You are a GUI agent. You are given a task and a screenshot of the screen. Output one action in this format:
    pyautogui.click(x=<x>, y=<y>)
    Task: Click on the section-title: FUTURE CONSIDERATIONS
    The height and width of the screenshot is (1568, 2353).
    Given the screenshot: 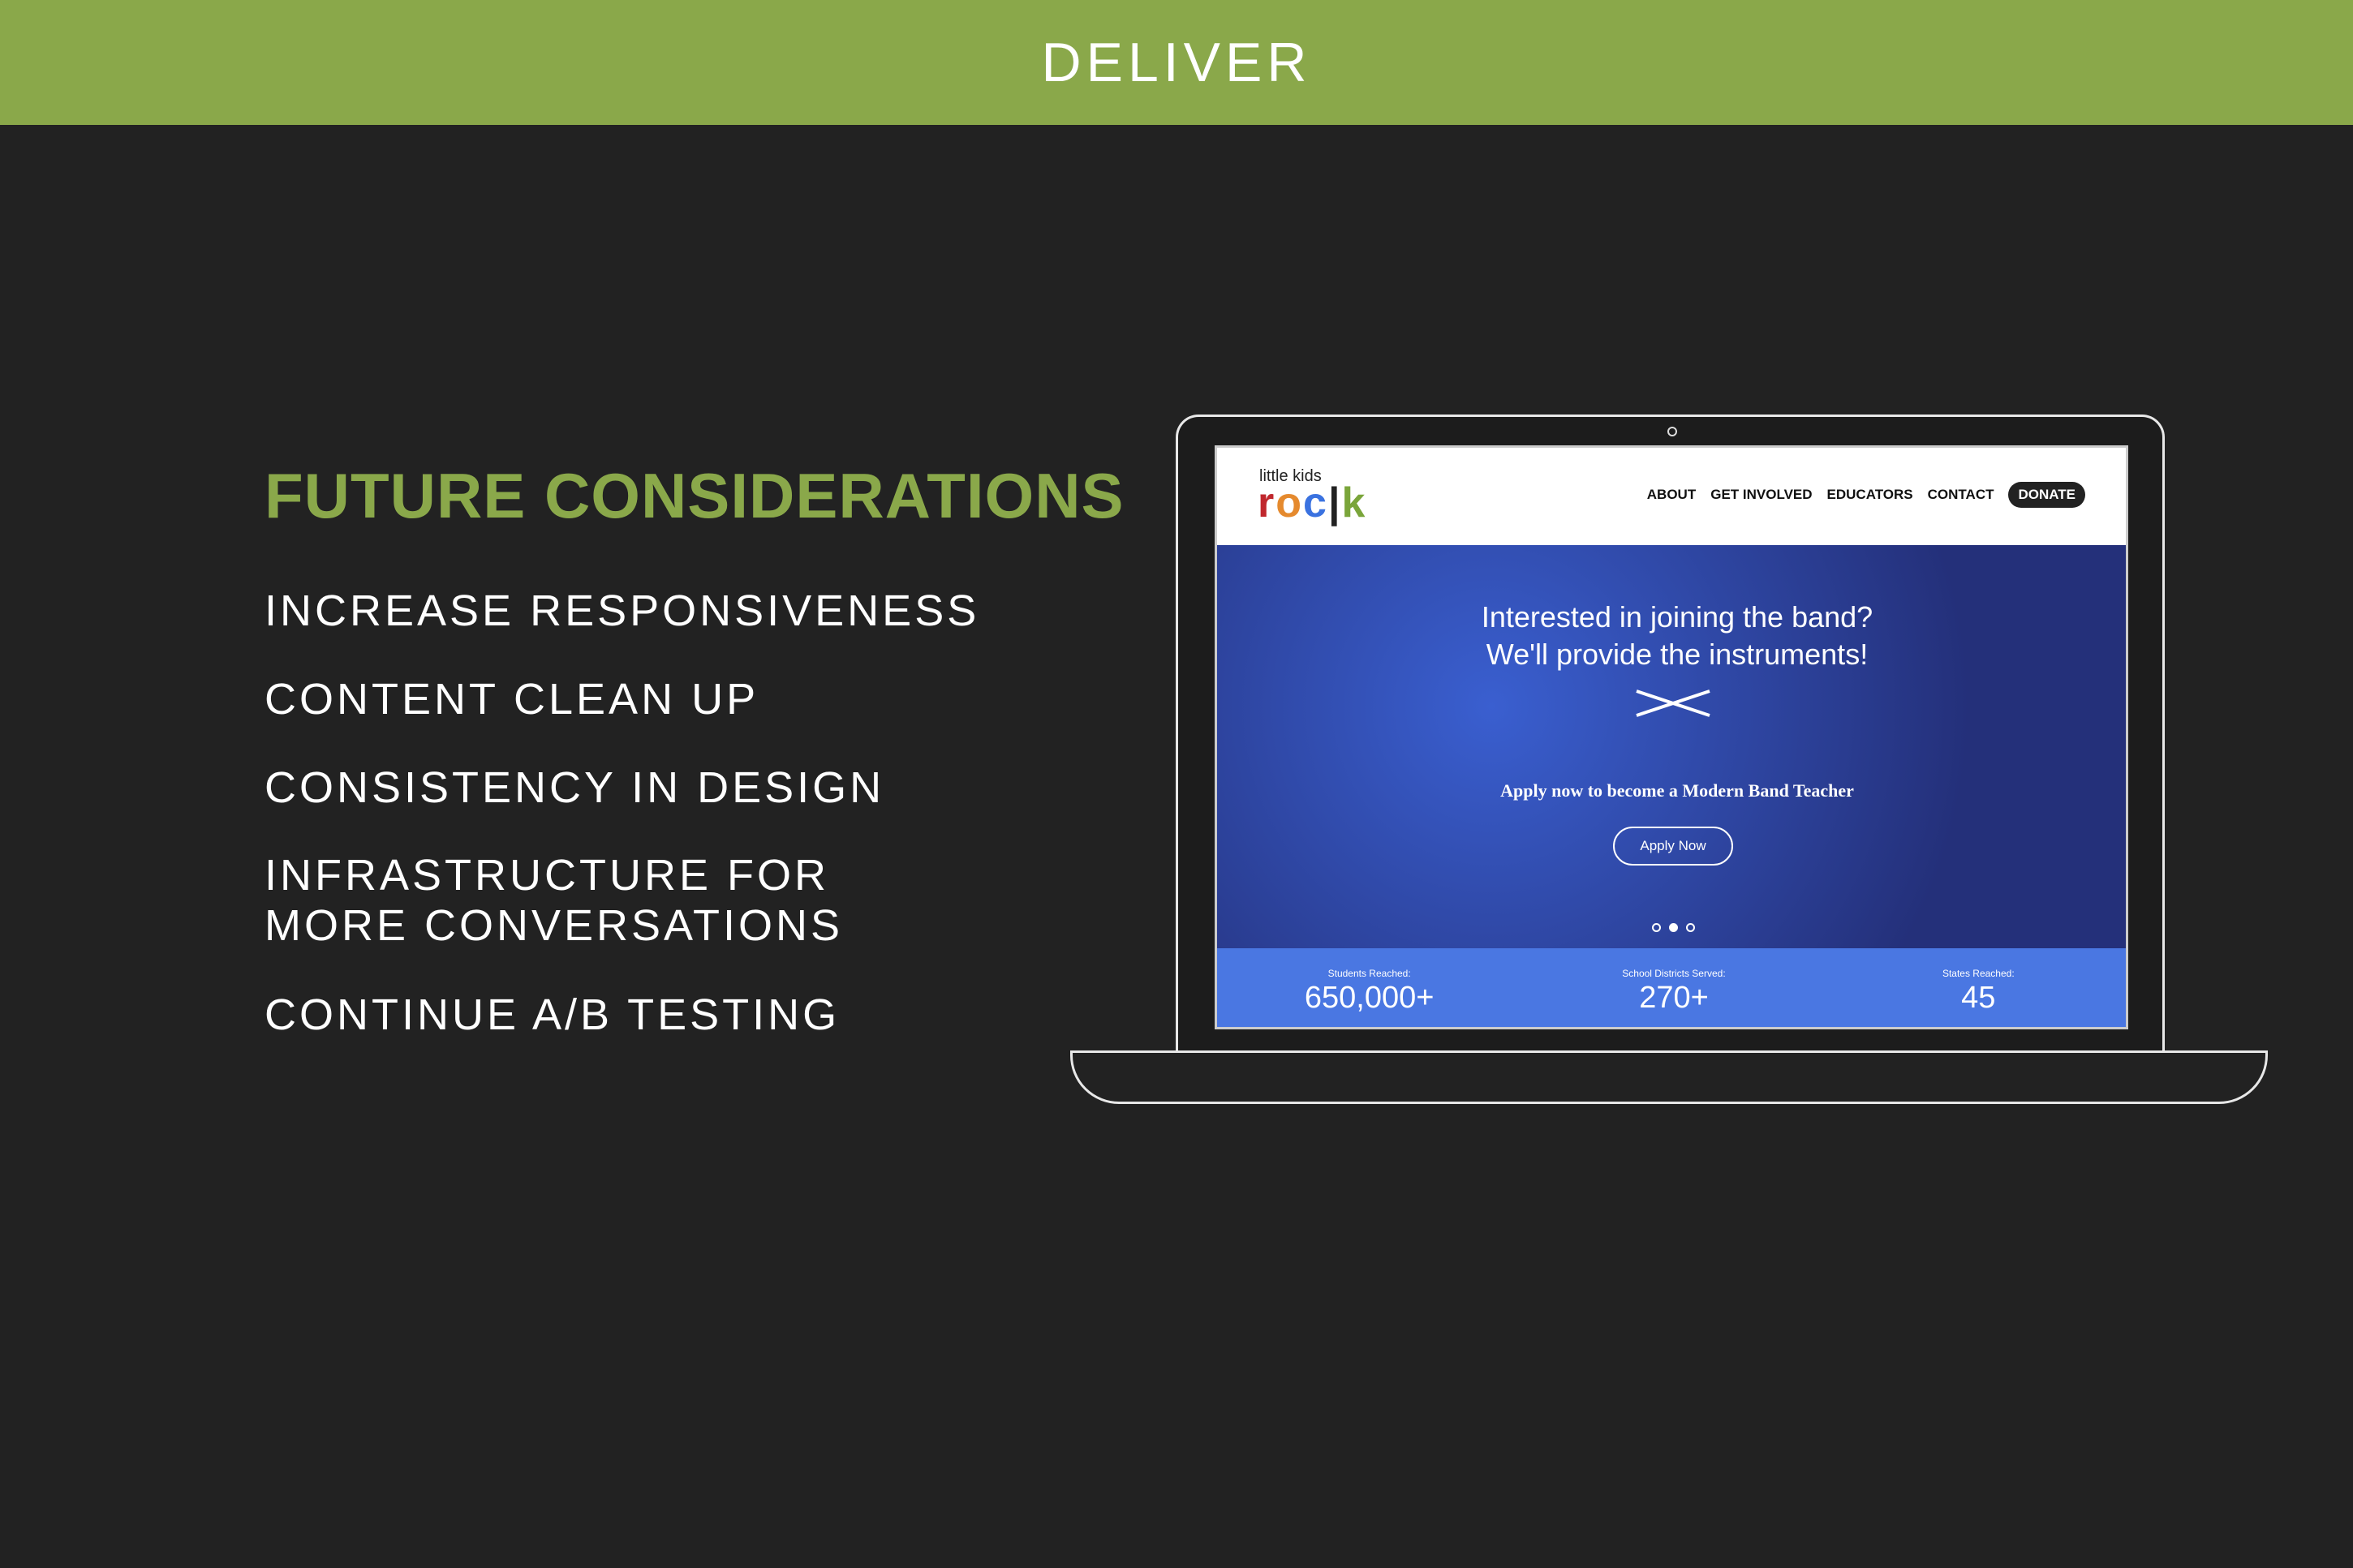 What is the action you would take?
    pyautogui.click(x=695, y=495)
    